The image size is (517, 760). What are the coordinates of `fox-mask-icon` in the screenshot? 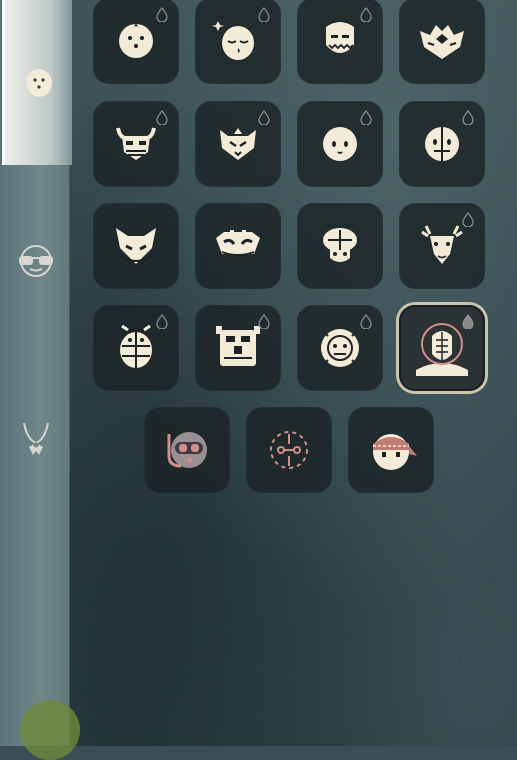 It's located at (136, 246).